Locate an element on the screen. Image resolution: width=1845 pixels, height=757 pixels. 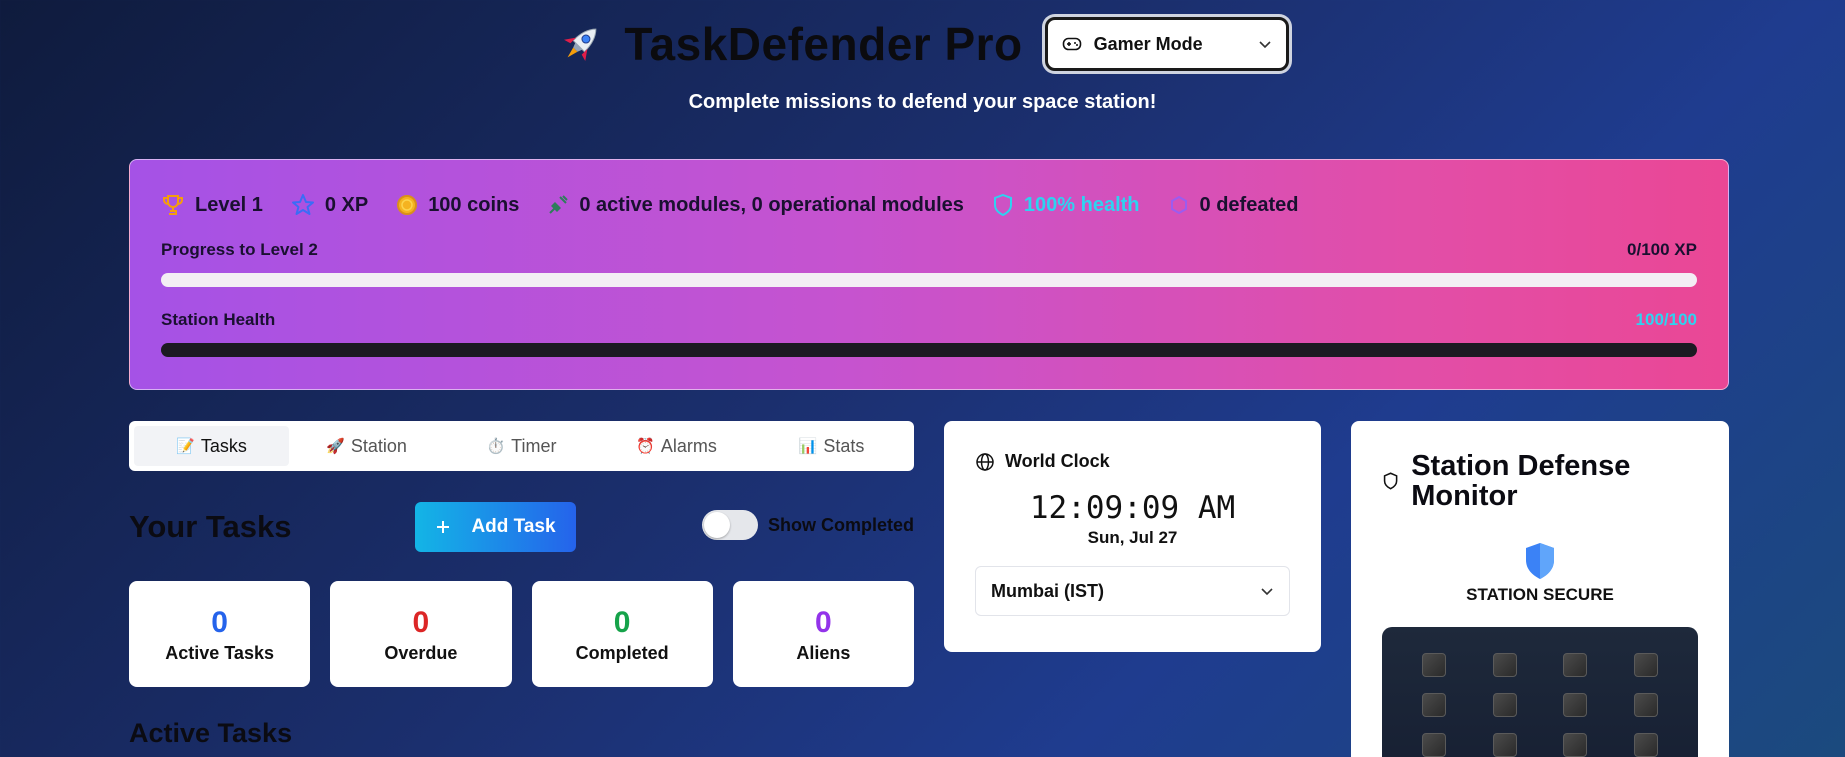
defense-header: Station Defense Monitor is located at coordinates (1540, 481).